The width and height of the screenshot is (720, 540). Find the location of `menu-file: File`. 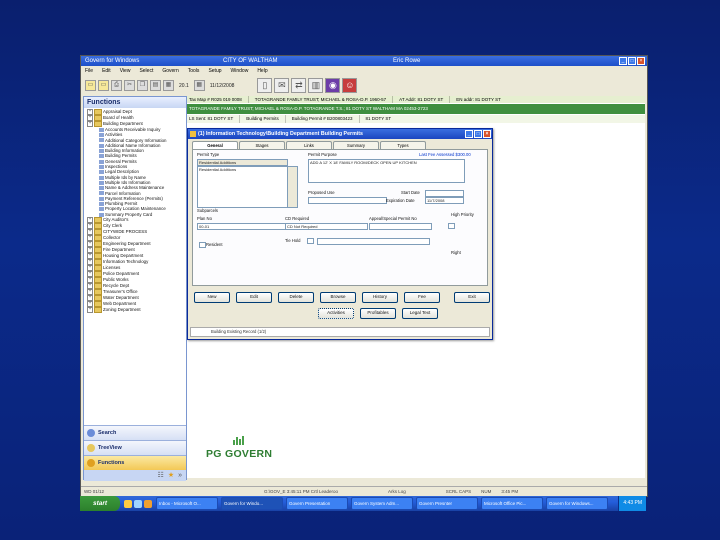

menu-file: File is located at coordinates (89, 71).